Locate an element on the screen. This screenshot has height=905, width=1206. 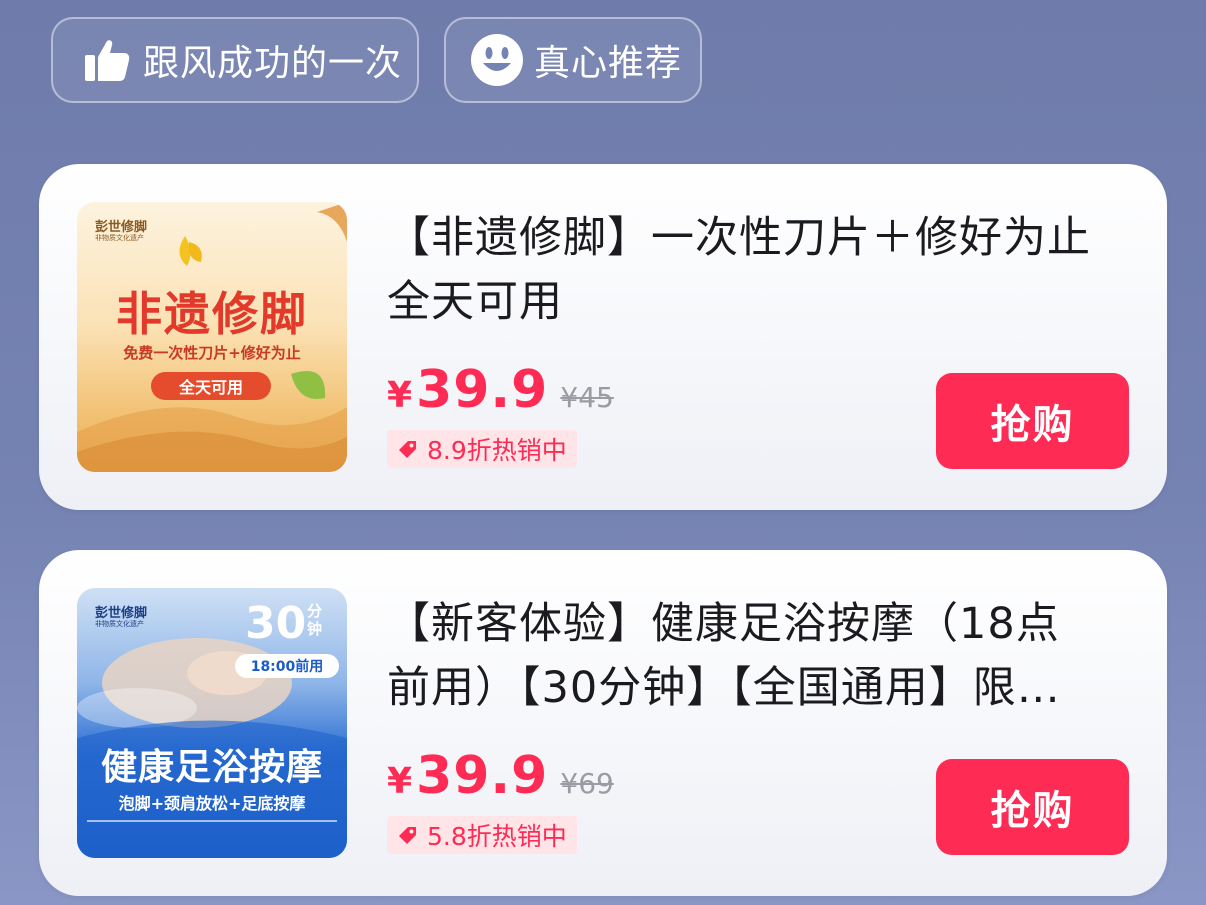
smile-face-icon is located at coordinates (497, 60).